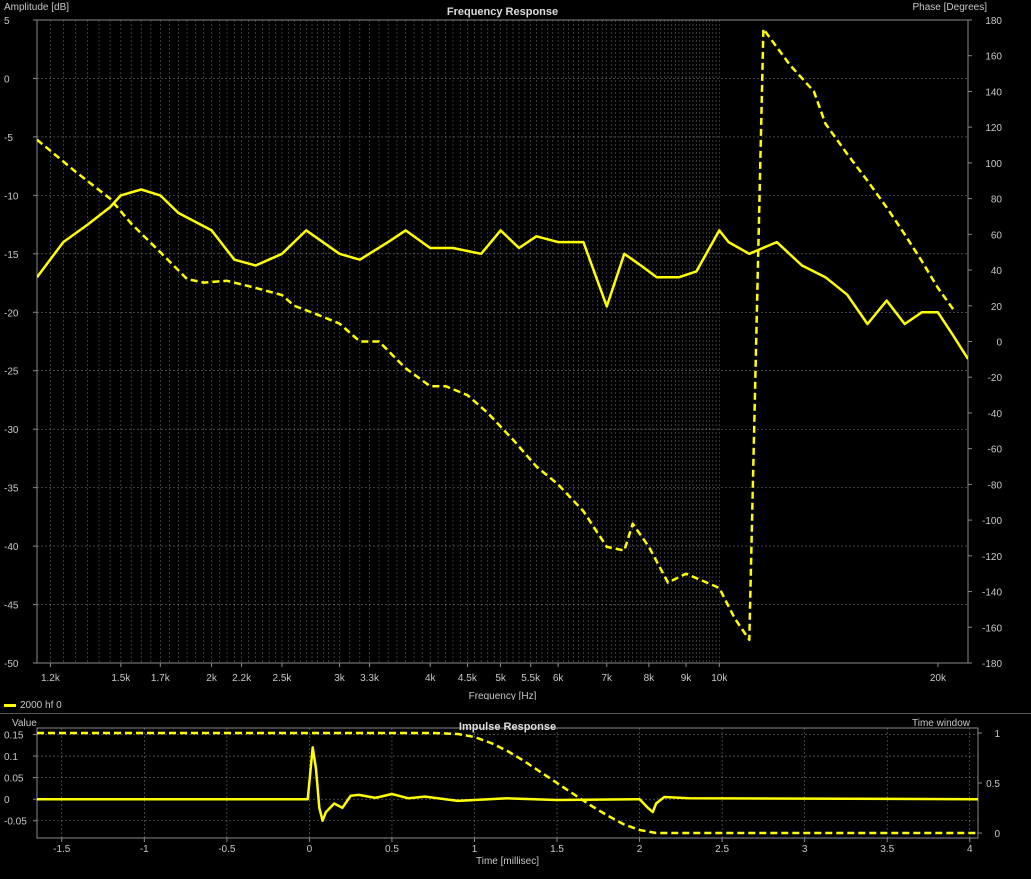 The width and height of the screenshot is (1031, 879). I want to click on y2-tick-label: -100, so click(992, 521).